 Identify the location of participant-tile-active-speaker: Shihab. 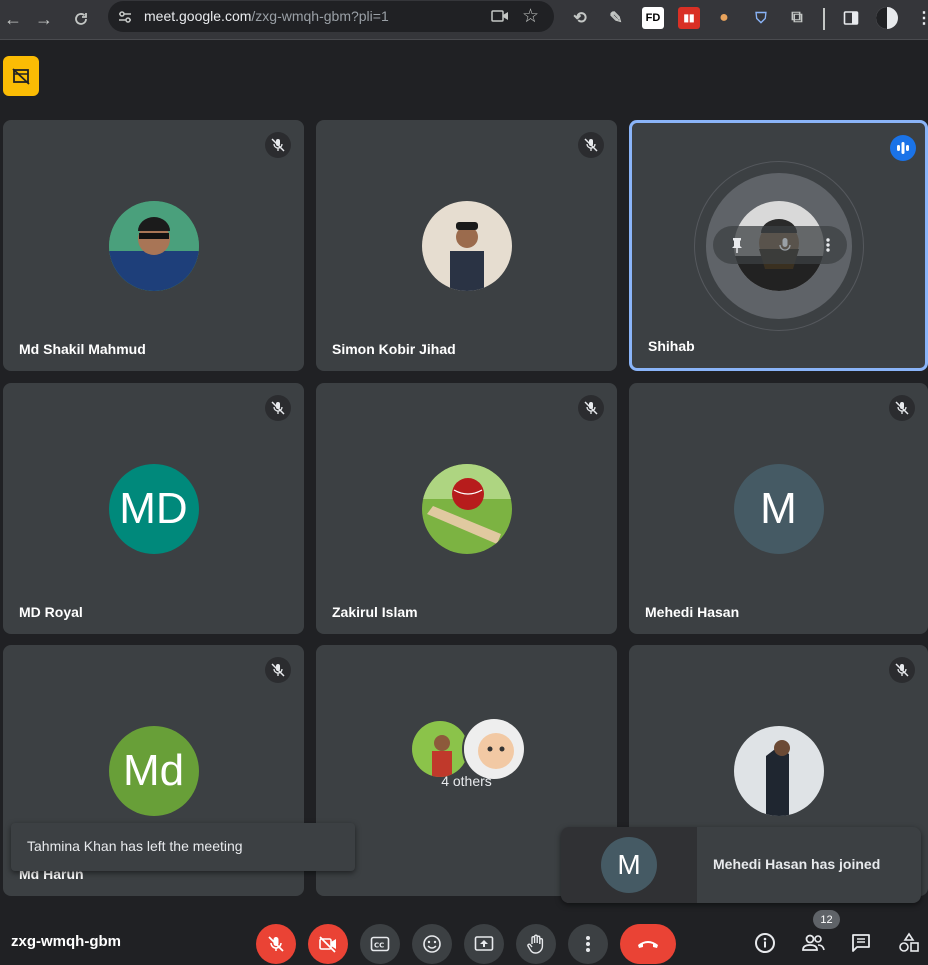
(778, 245).